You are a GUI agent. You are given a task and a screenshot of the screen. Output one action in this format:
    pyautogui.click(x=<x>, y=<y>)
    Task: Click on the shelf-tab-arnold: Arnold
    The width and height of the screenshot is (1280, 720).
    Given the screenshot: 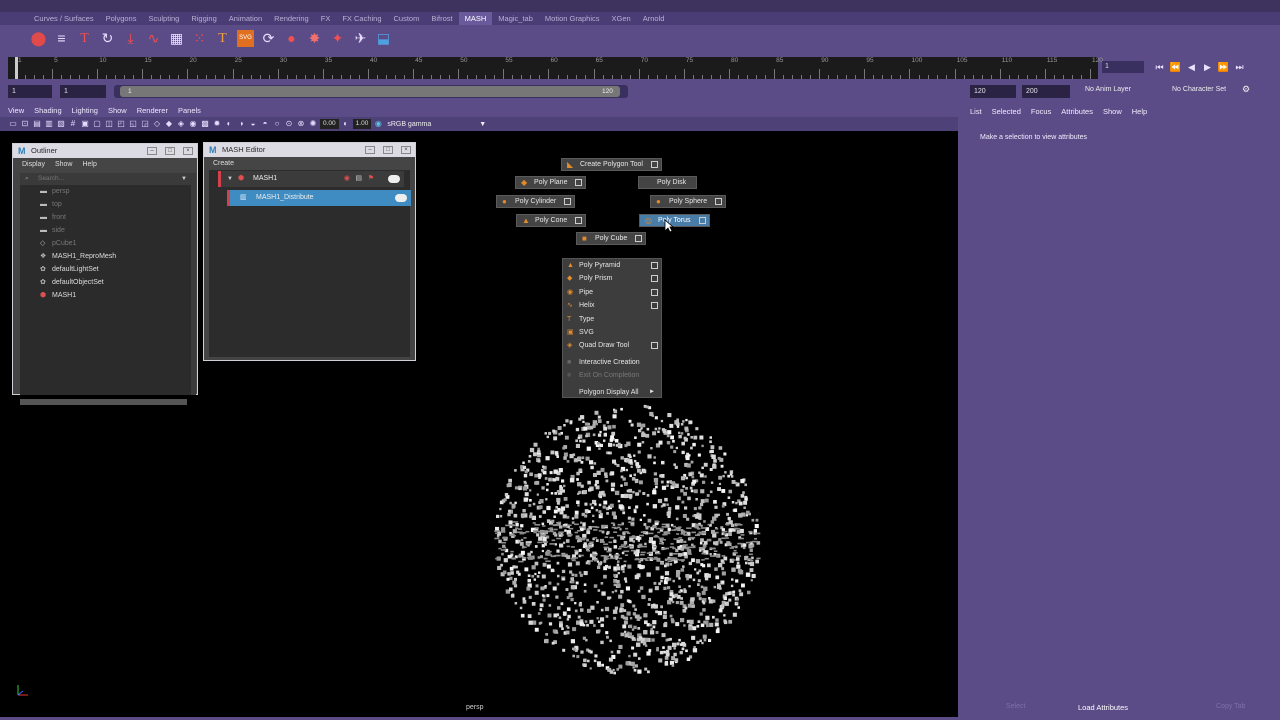 What is the action you would take?
    pyautogui.click(x=654, y=18)
    